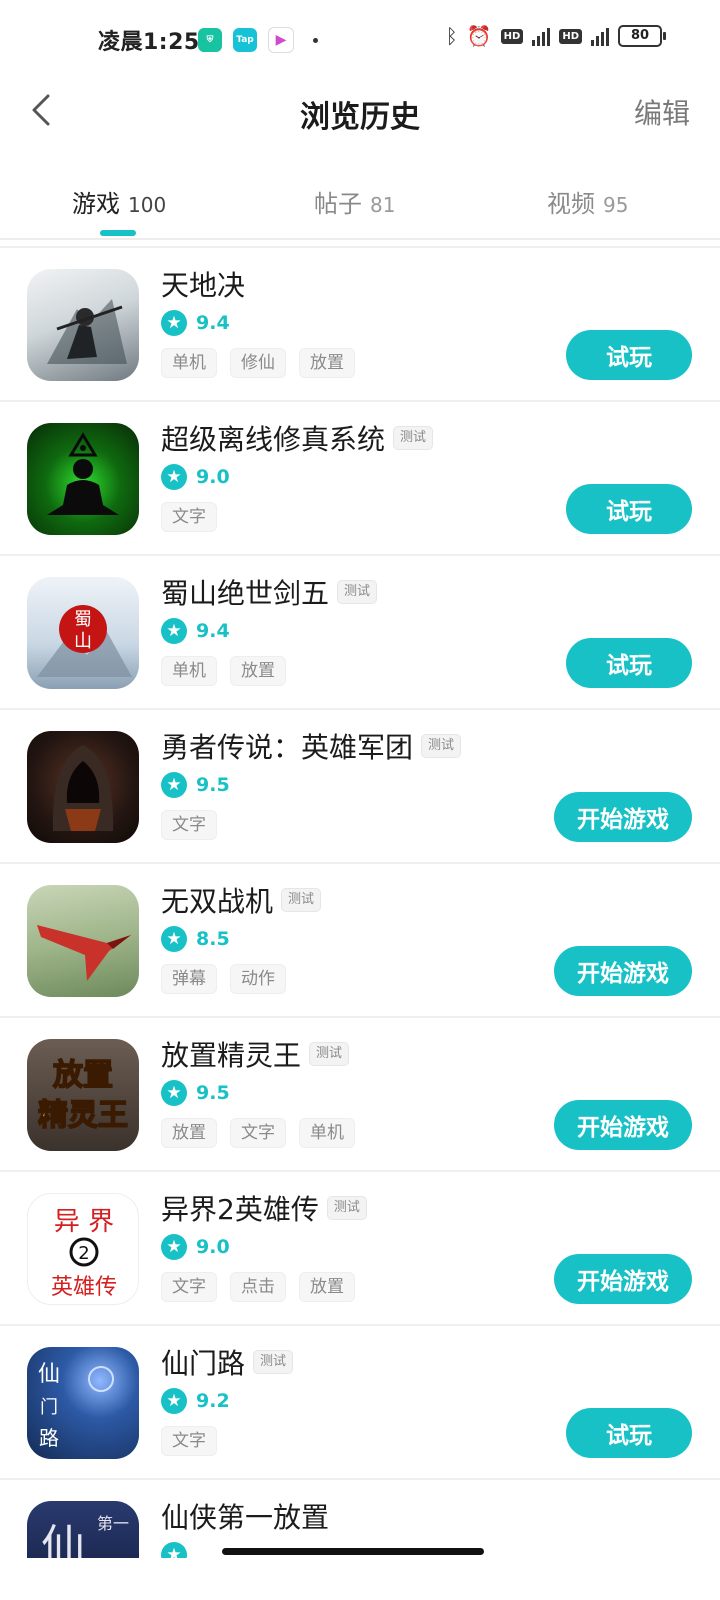 The width and height of the screenshot is (720, 1600). What do you see at coordinates (195, 1247) in the screenshot?
I see `rating: ★ 9.0` at bounding box center [195, 1247].